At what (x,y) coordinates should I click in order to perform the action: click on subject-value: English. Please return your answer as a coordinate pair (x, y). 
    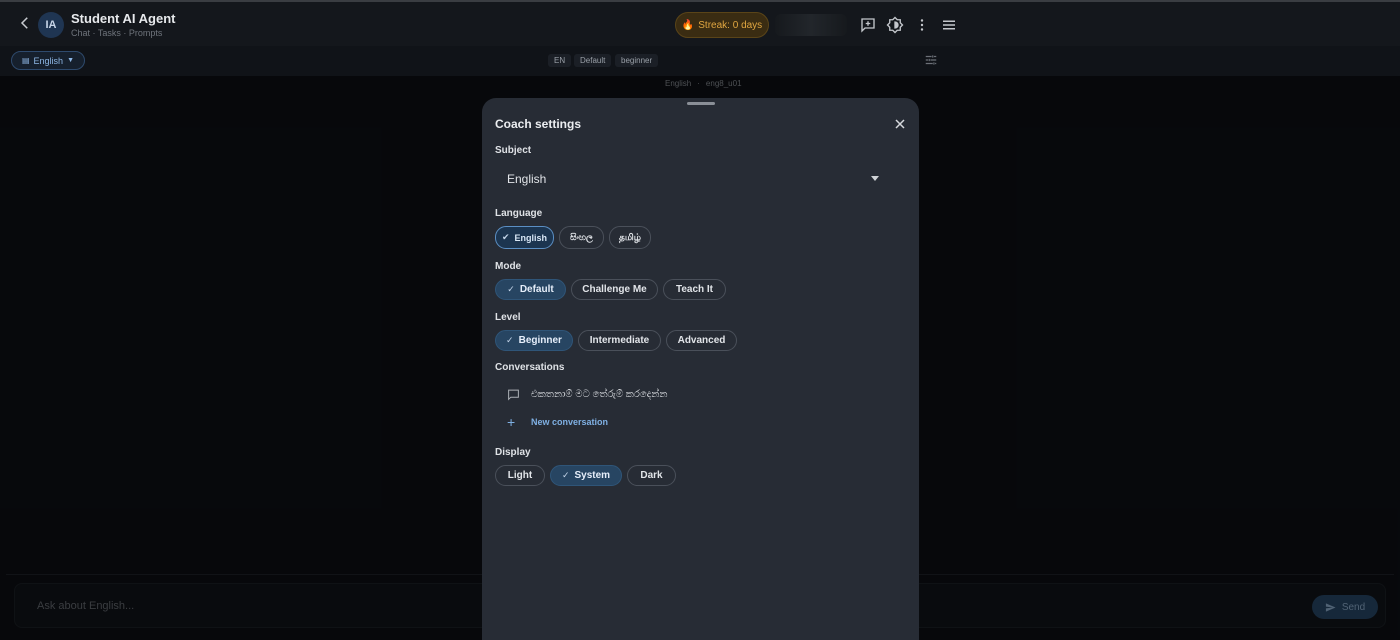
    Looking at the image, I should click on (527, 179).